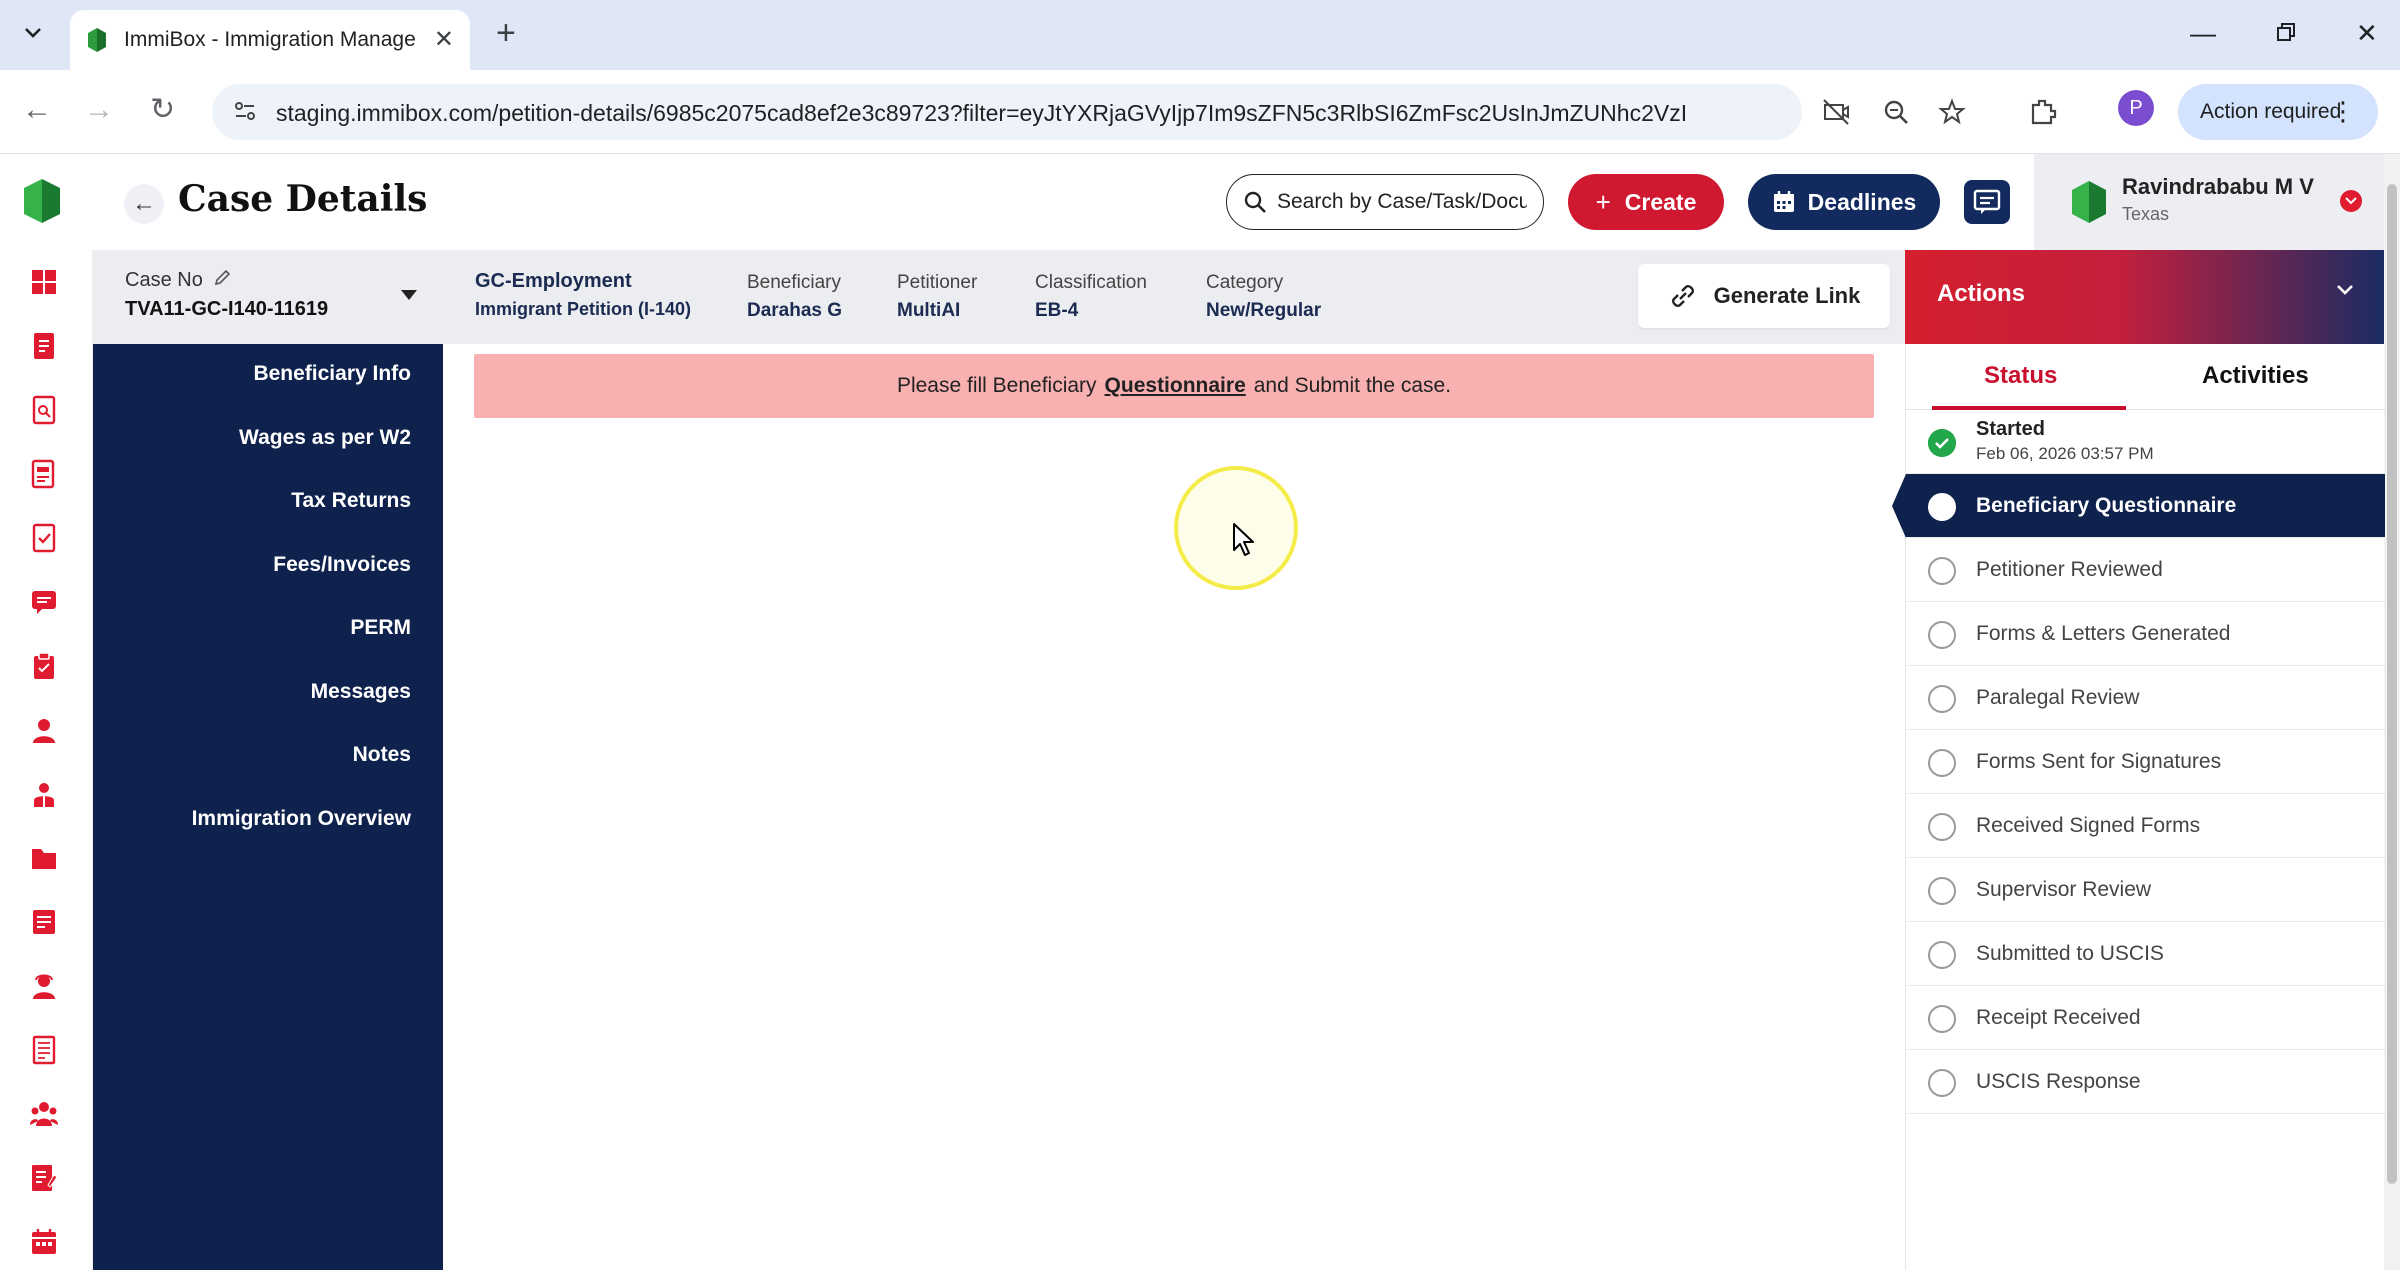 The image size is (2400, 1270). I want to click on step-label: Beneficiary Questionnaire, so click(2106, 505).